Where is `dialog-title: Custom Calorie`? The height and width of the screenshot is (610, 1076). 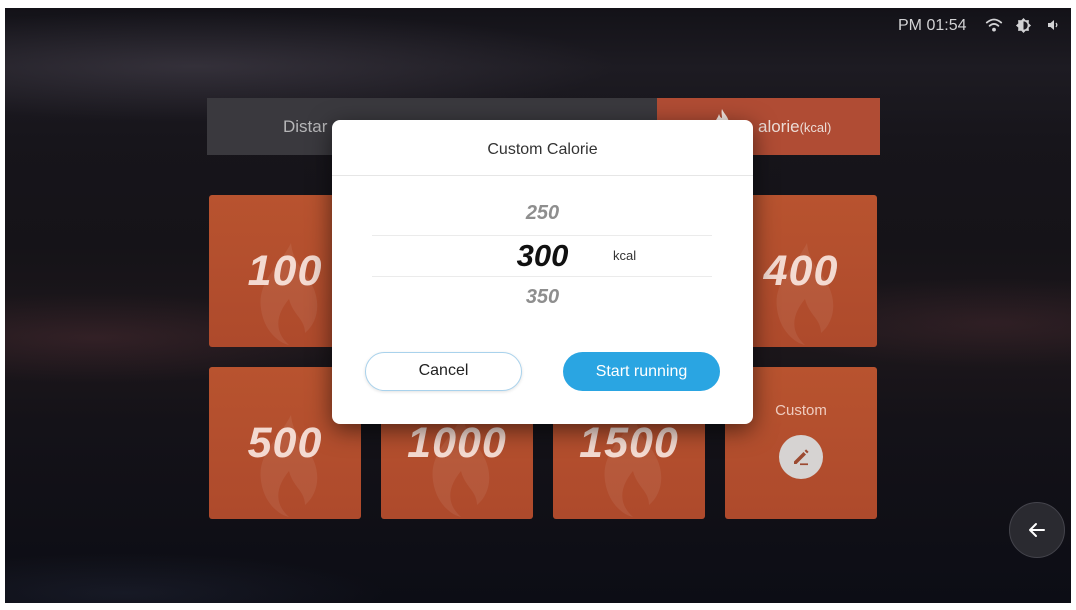
dialog-title: Custom Calorie is located at coordinates (542, 149).